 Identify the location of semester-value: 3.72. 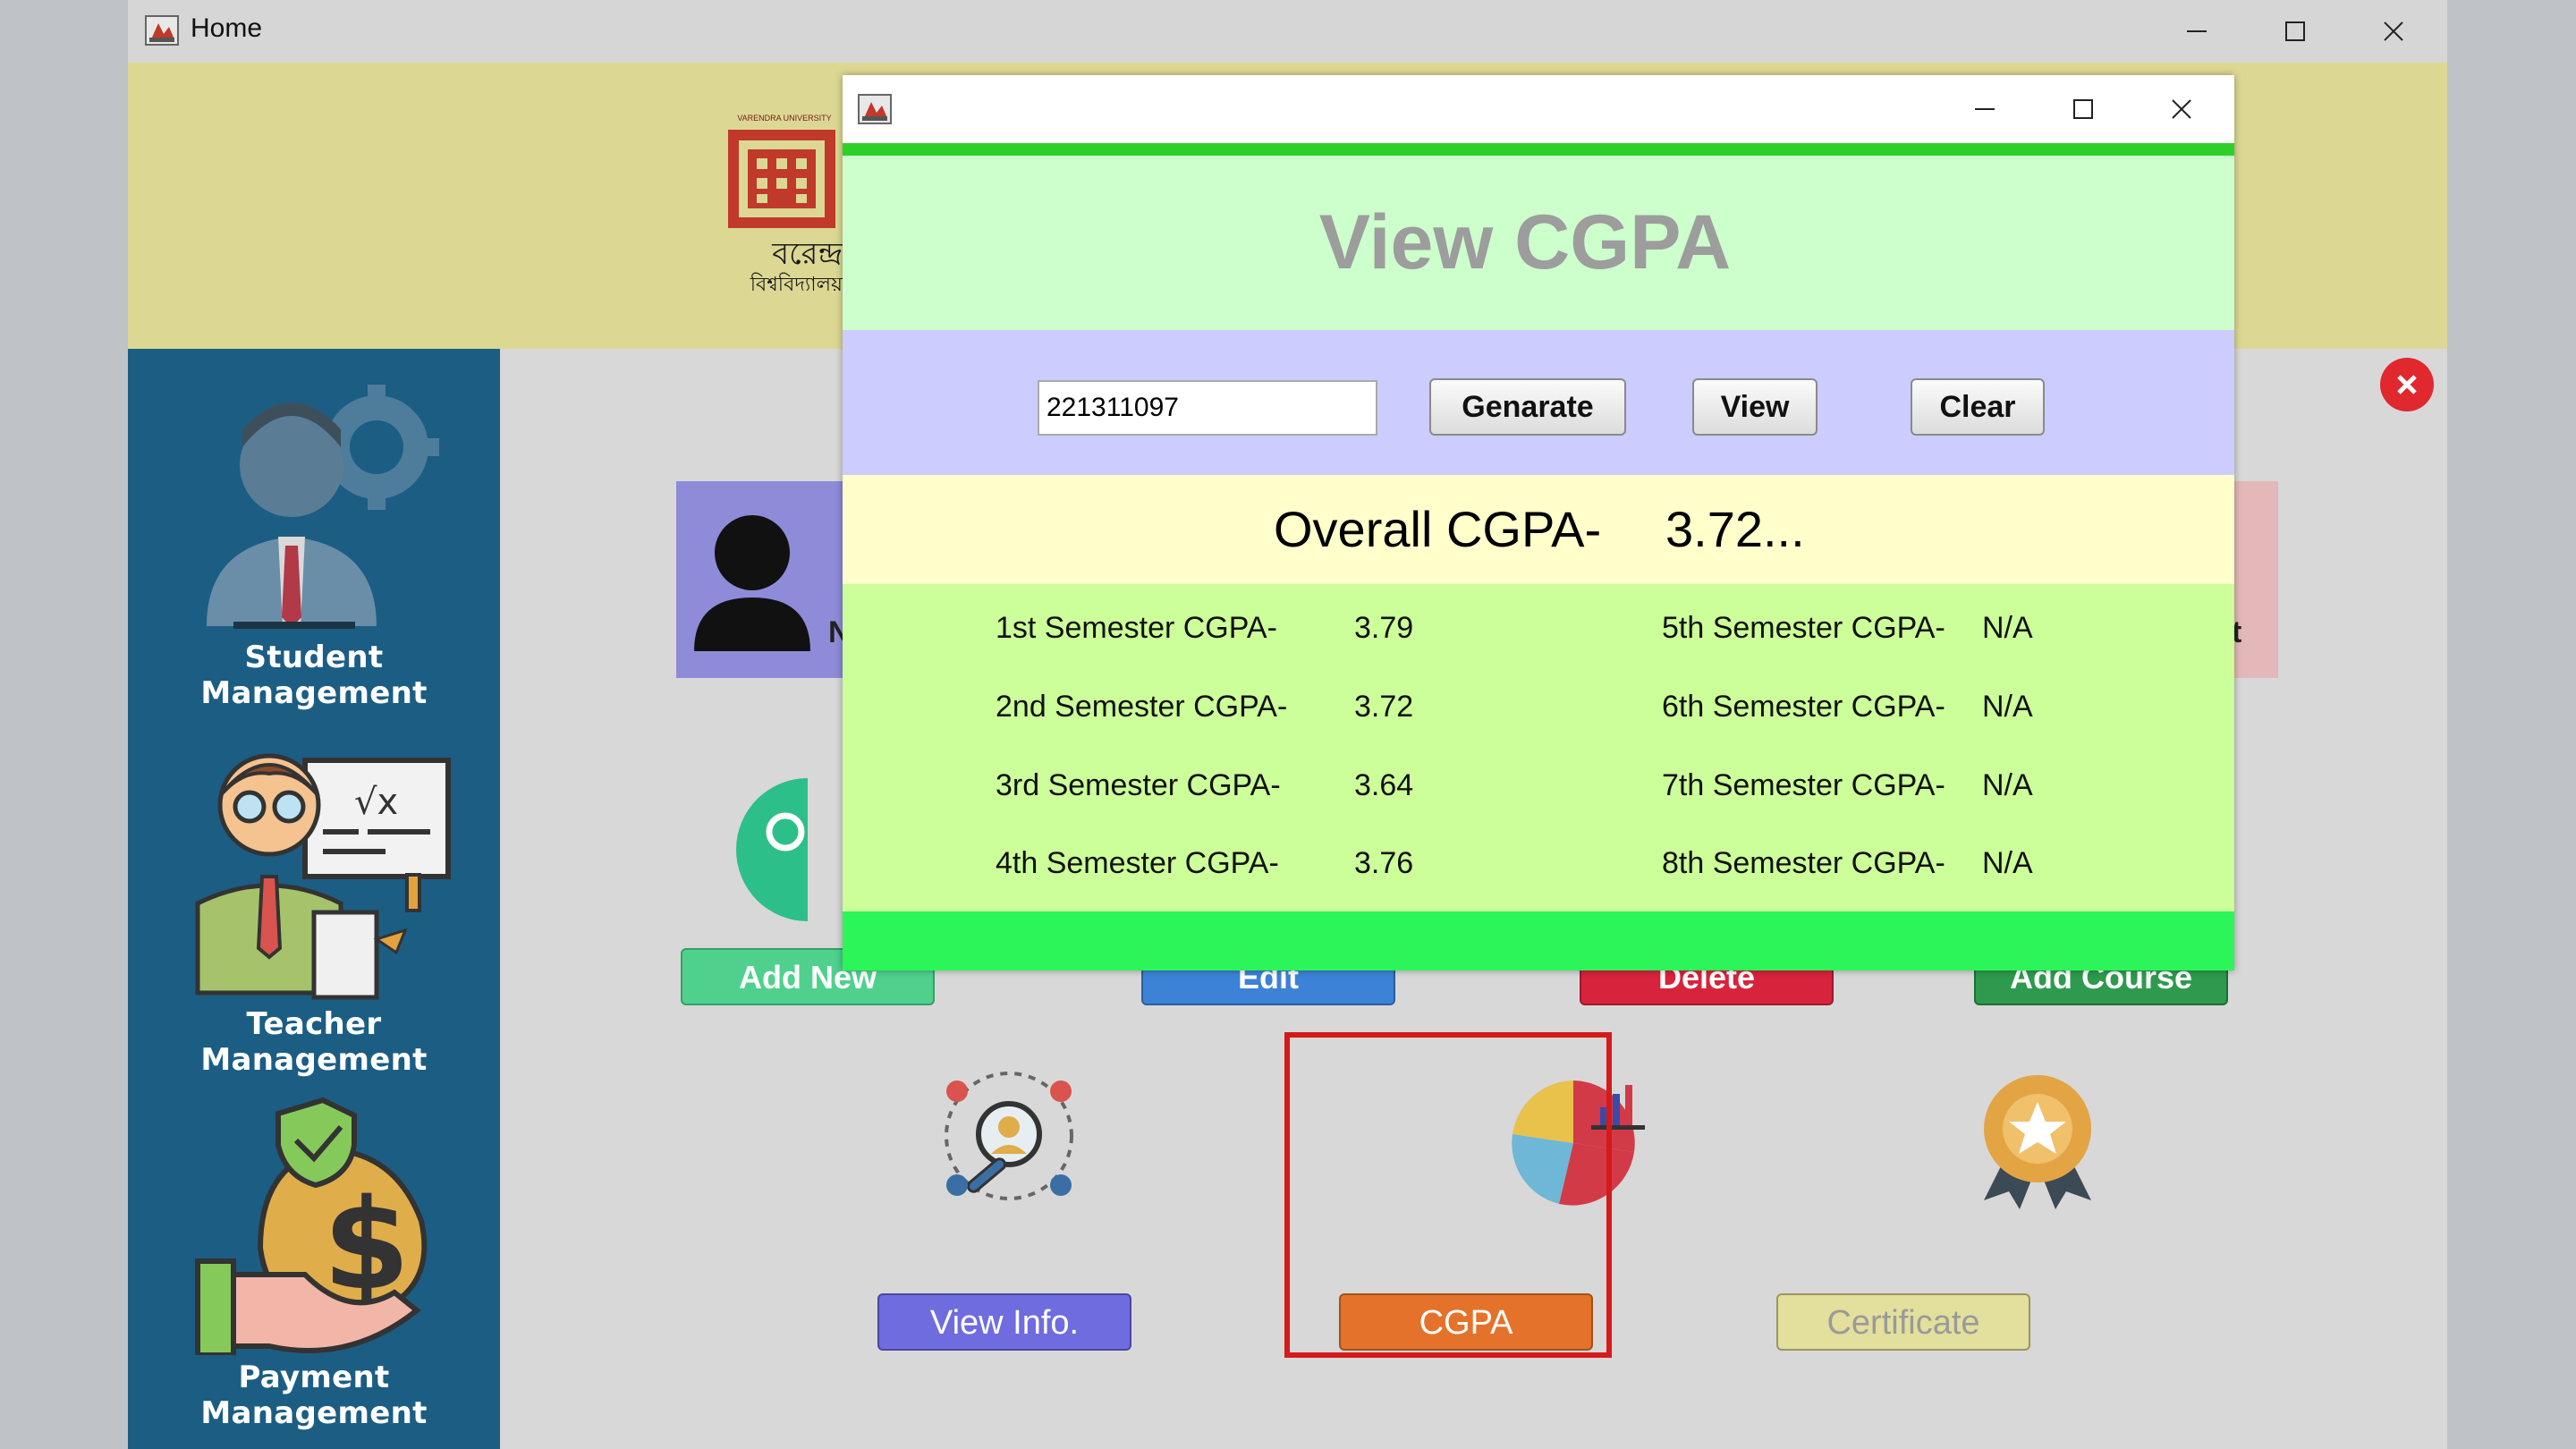
(1384, 707).